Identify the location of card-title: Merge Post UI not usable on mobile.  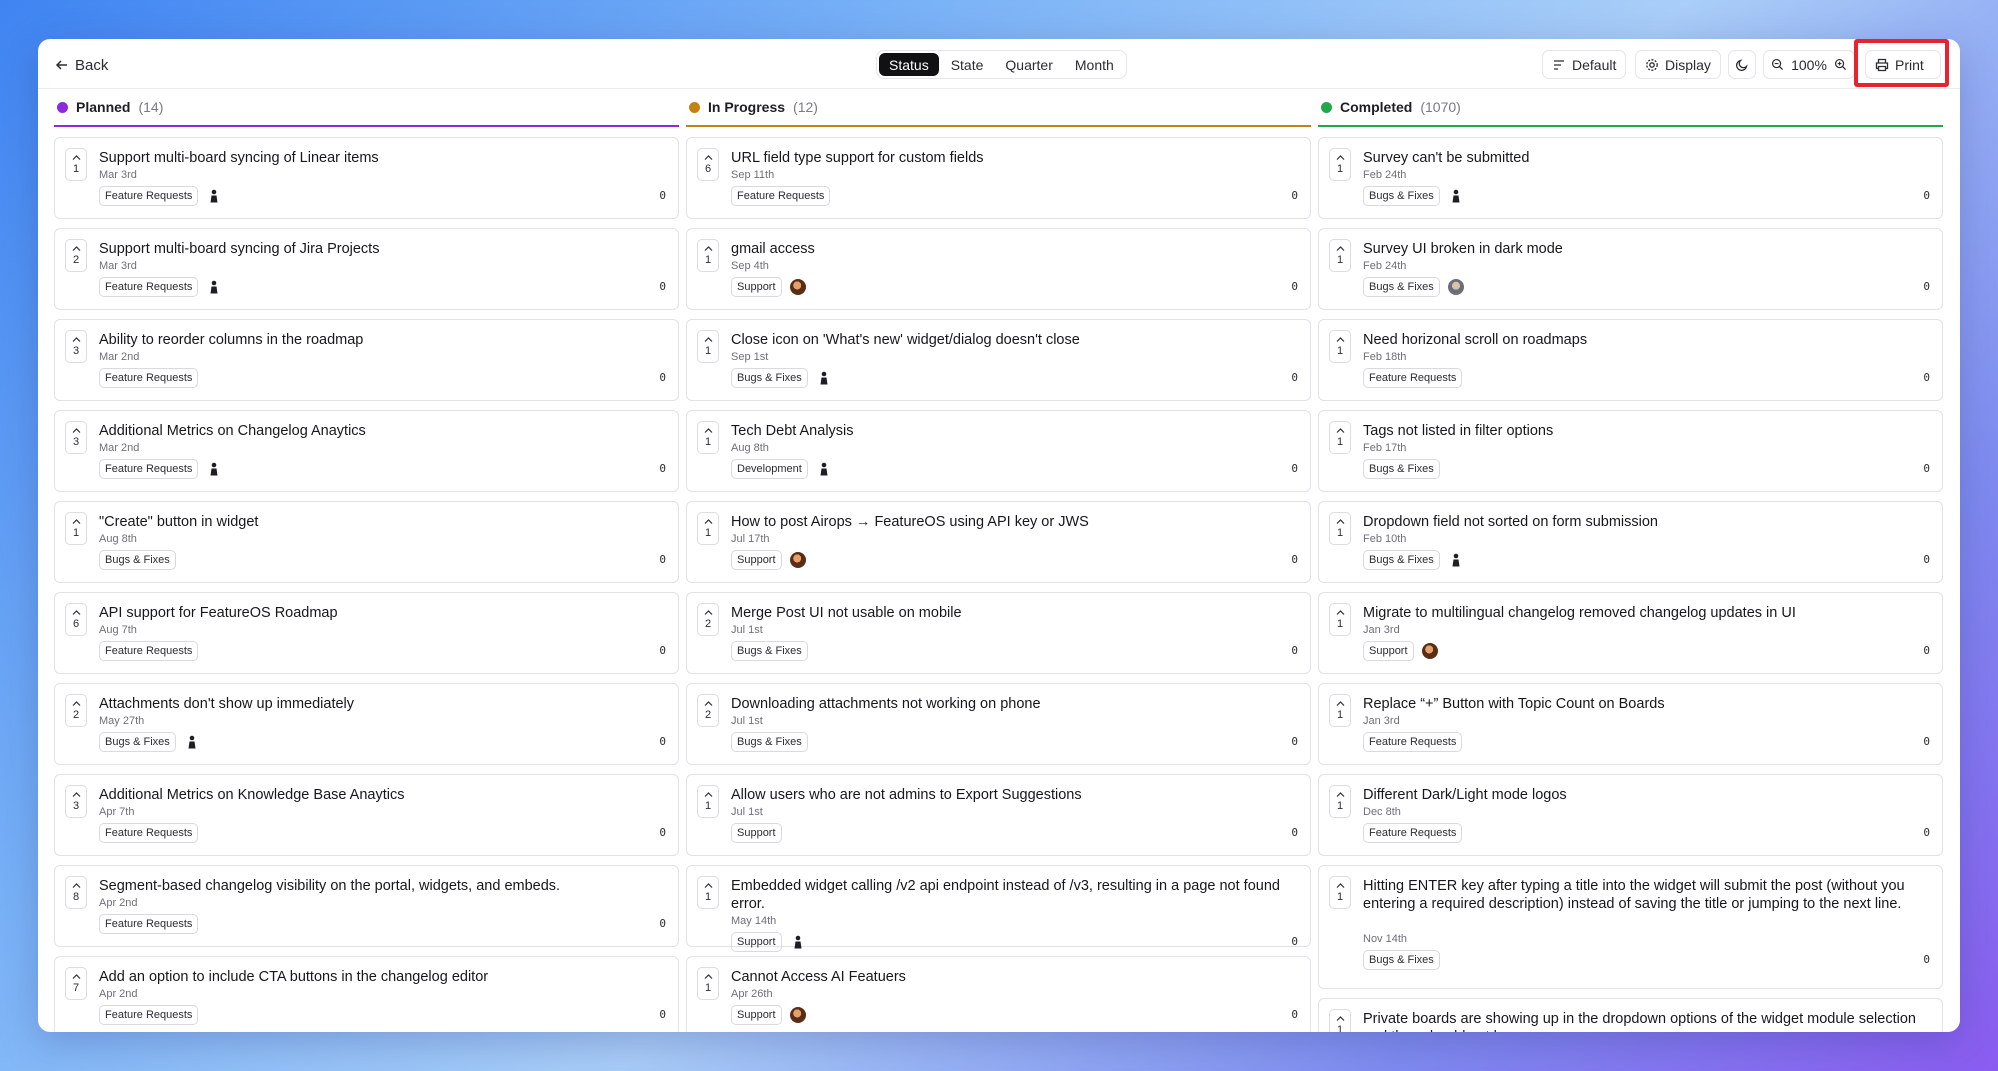
(1010, 613).